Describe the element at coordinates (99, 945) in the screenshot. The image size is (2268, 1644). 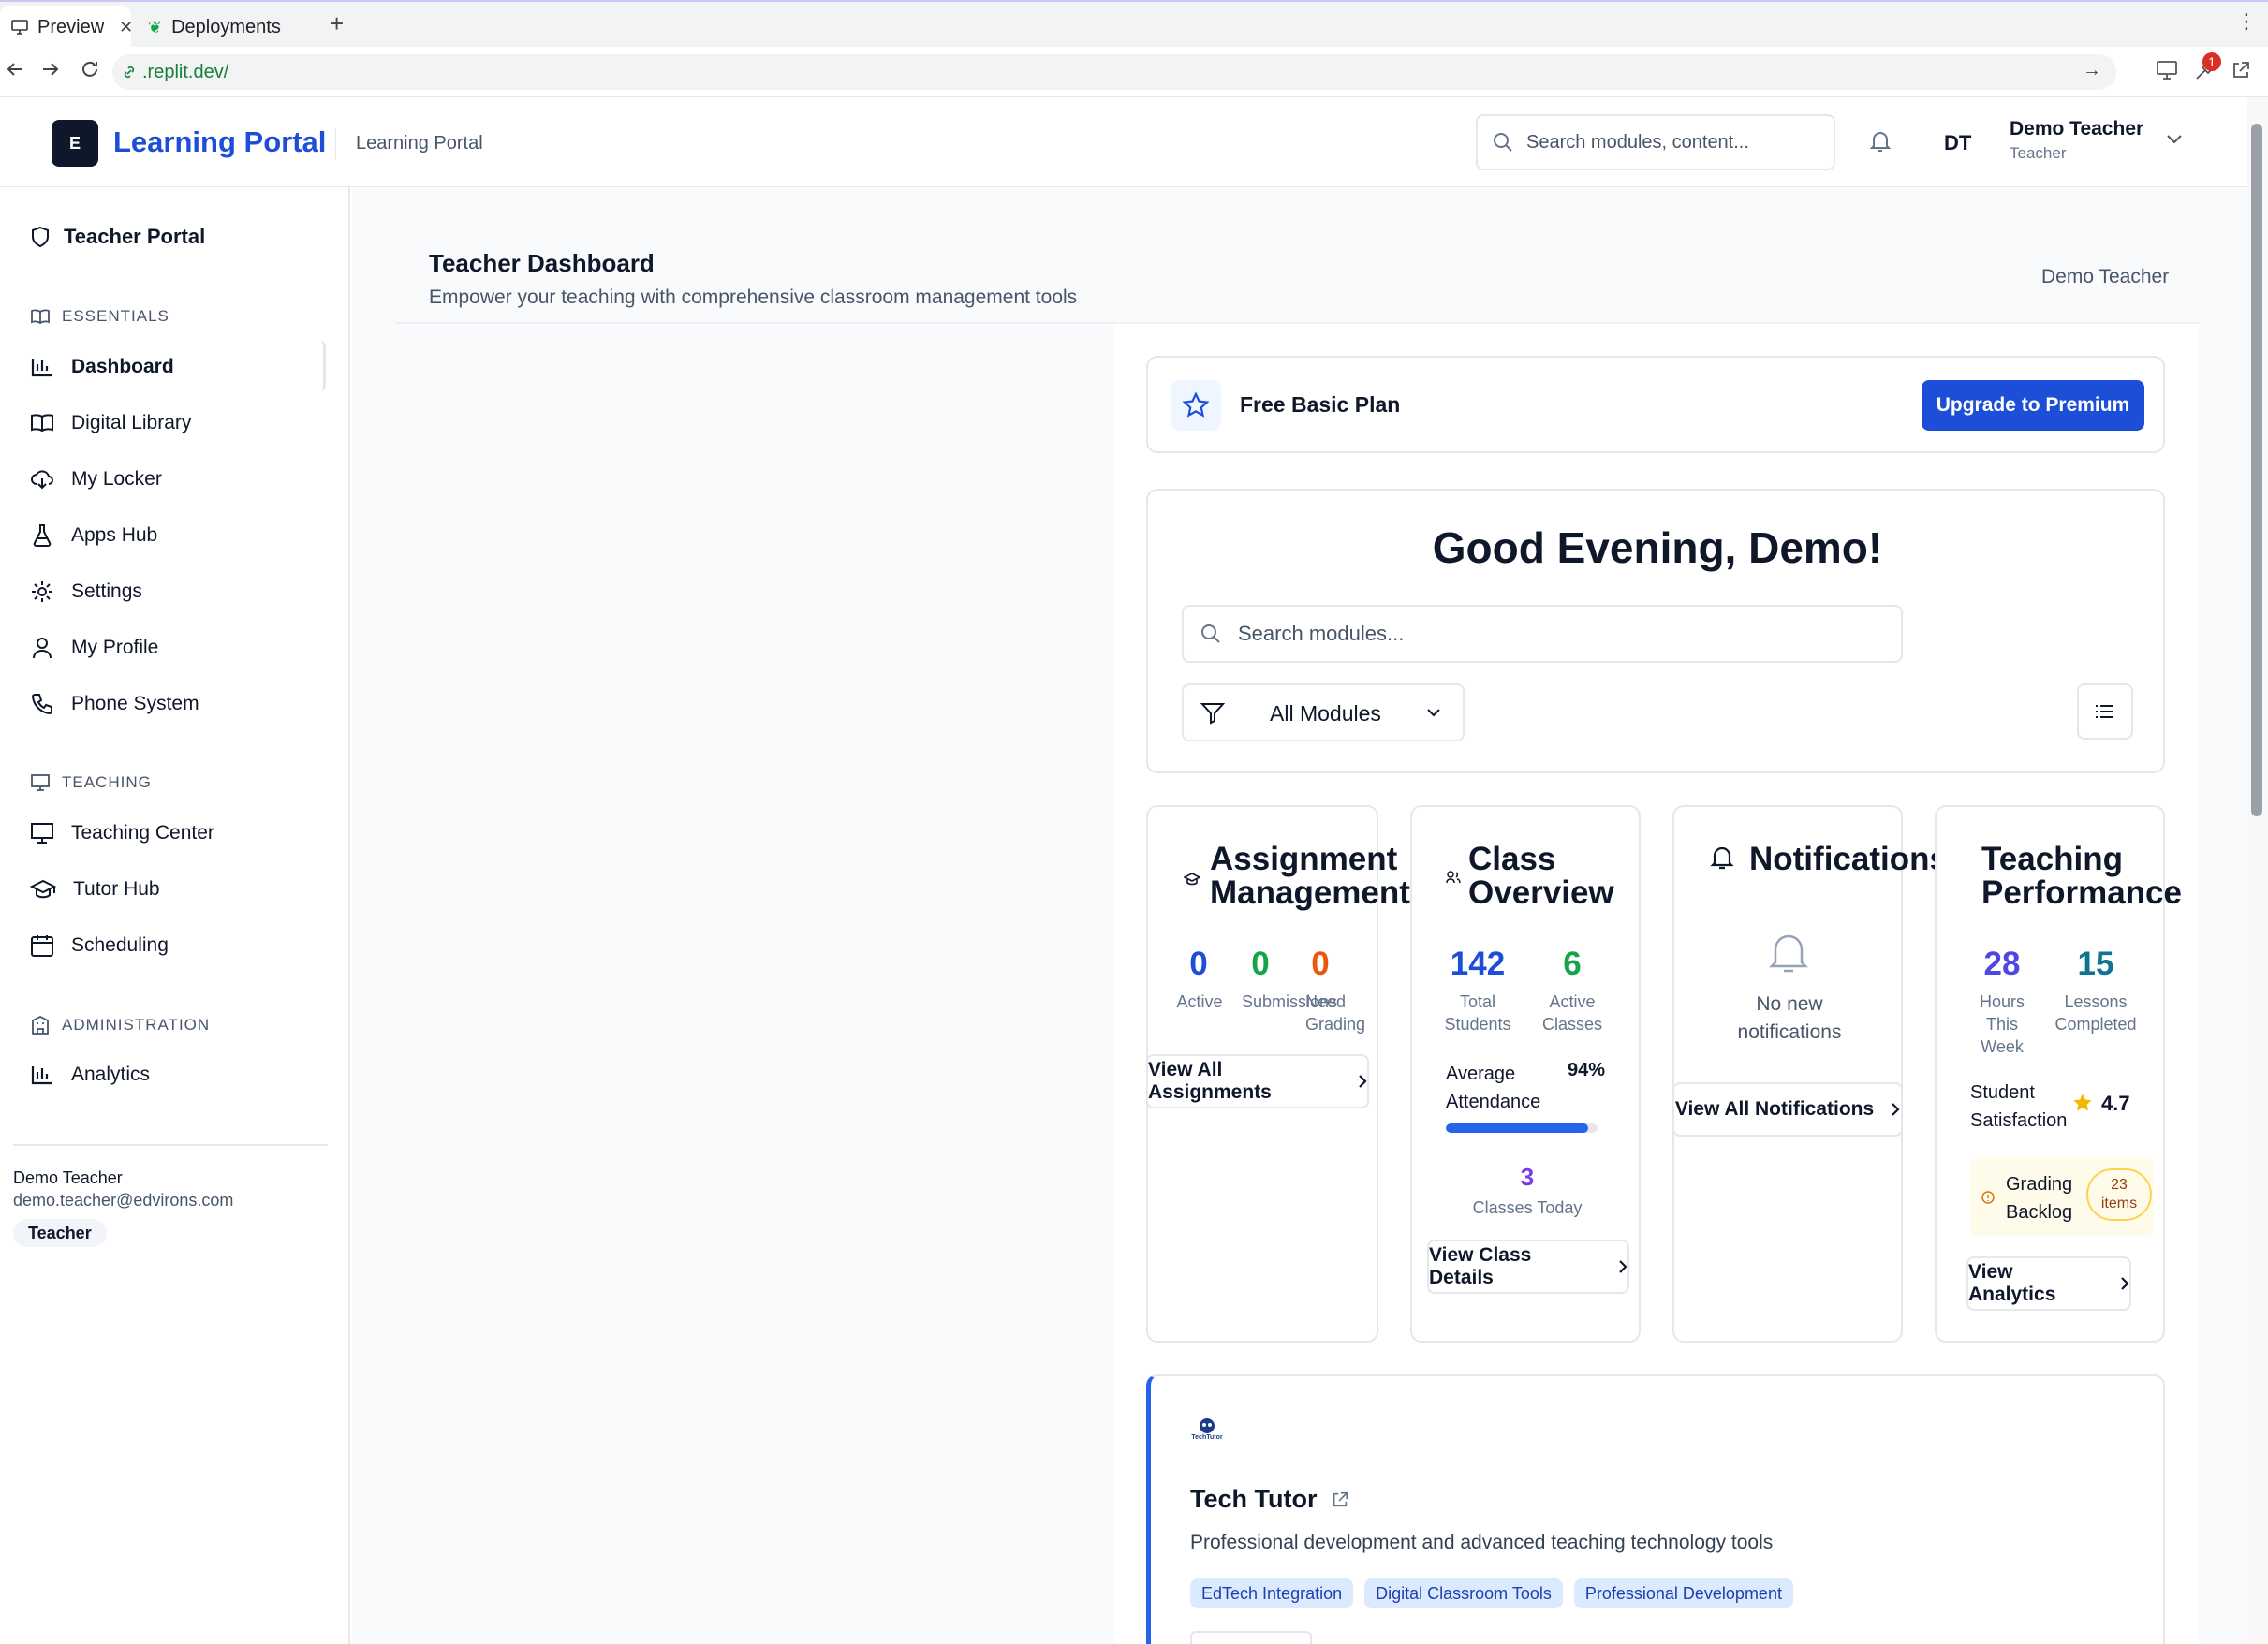
I see `sidebar-item-scheduling: Scheduling` at that location.